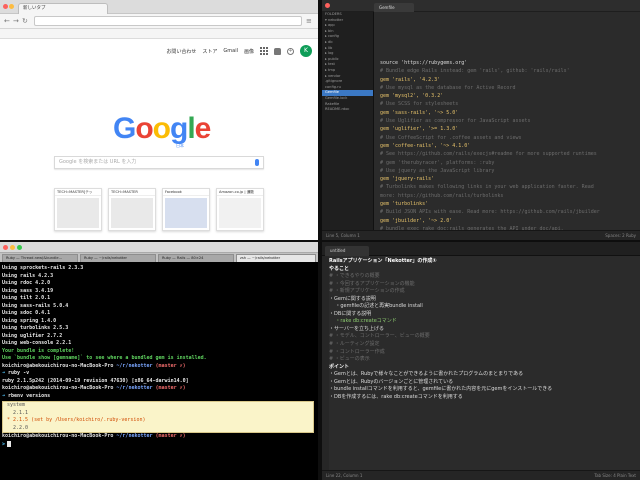 Image resolution: width=640 pixels, height=480 pixels. I want to click on ruby-version-item: 2.2.0, so click(158, 429).